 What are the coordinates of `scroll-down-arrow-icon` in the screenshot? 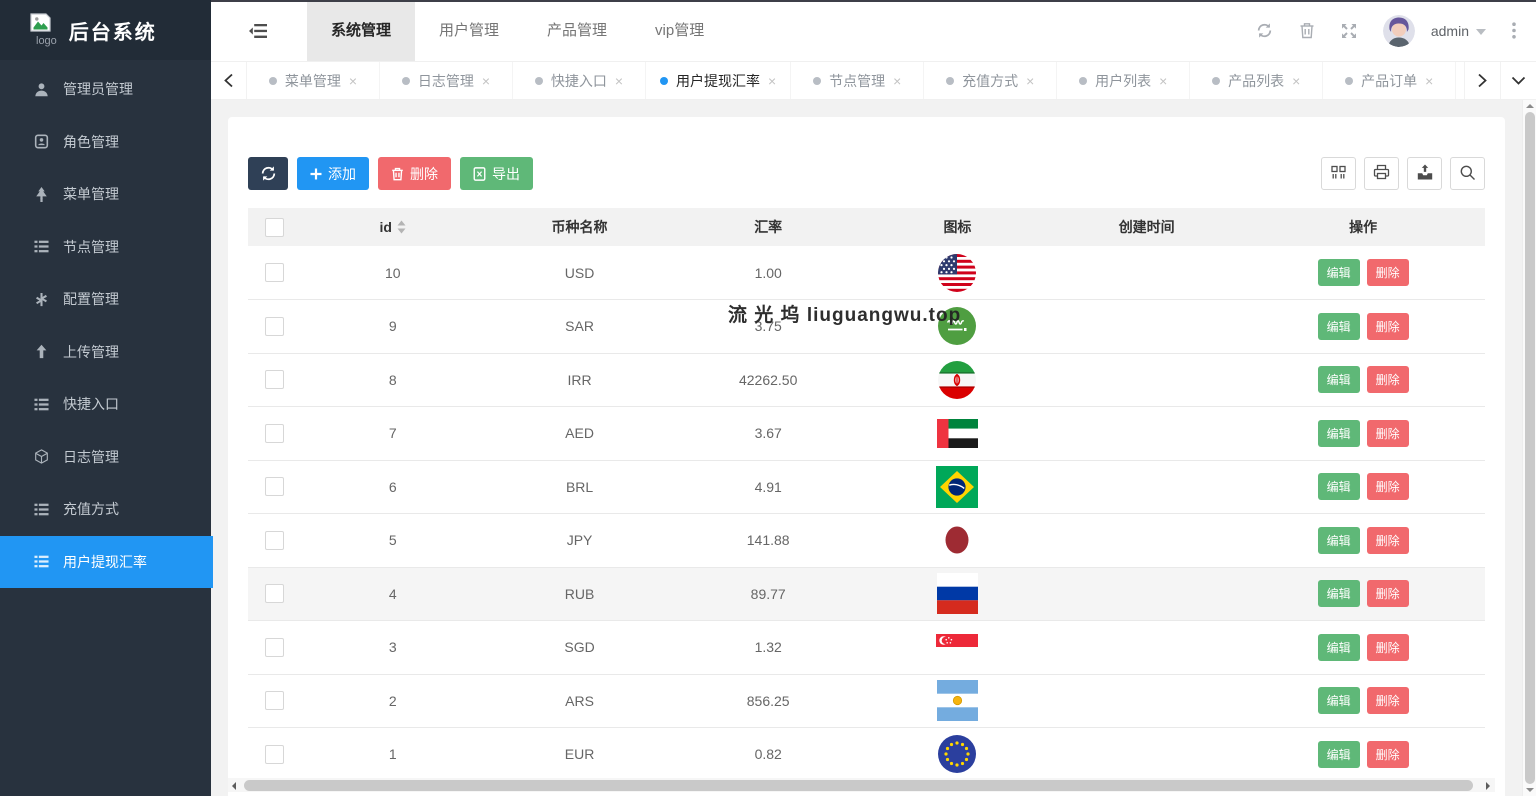 It's located at (1529, 790).